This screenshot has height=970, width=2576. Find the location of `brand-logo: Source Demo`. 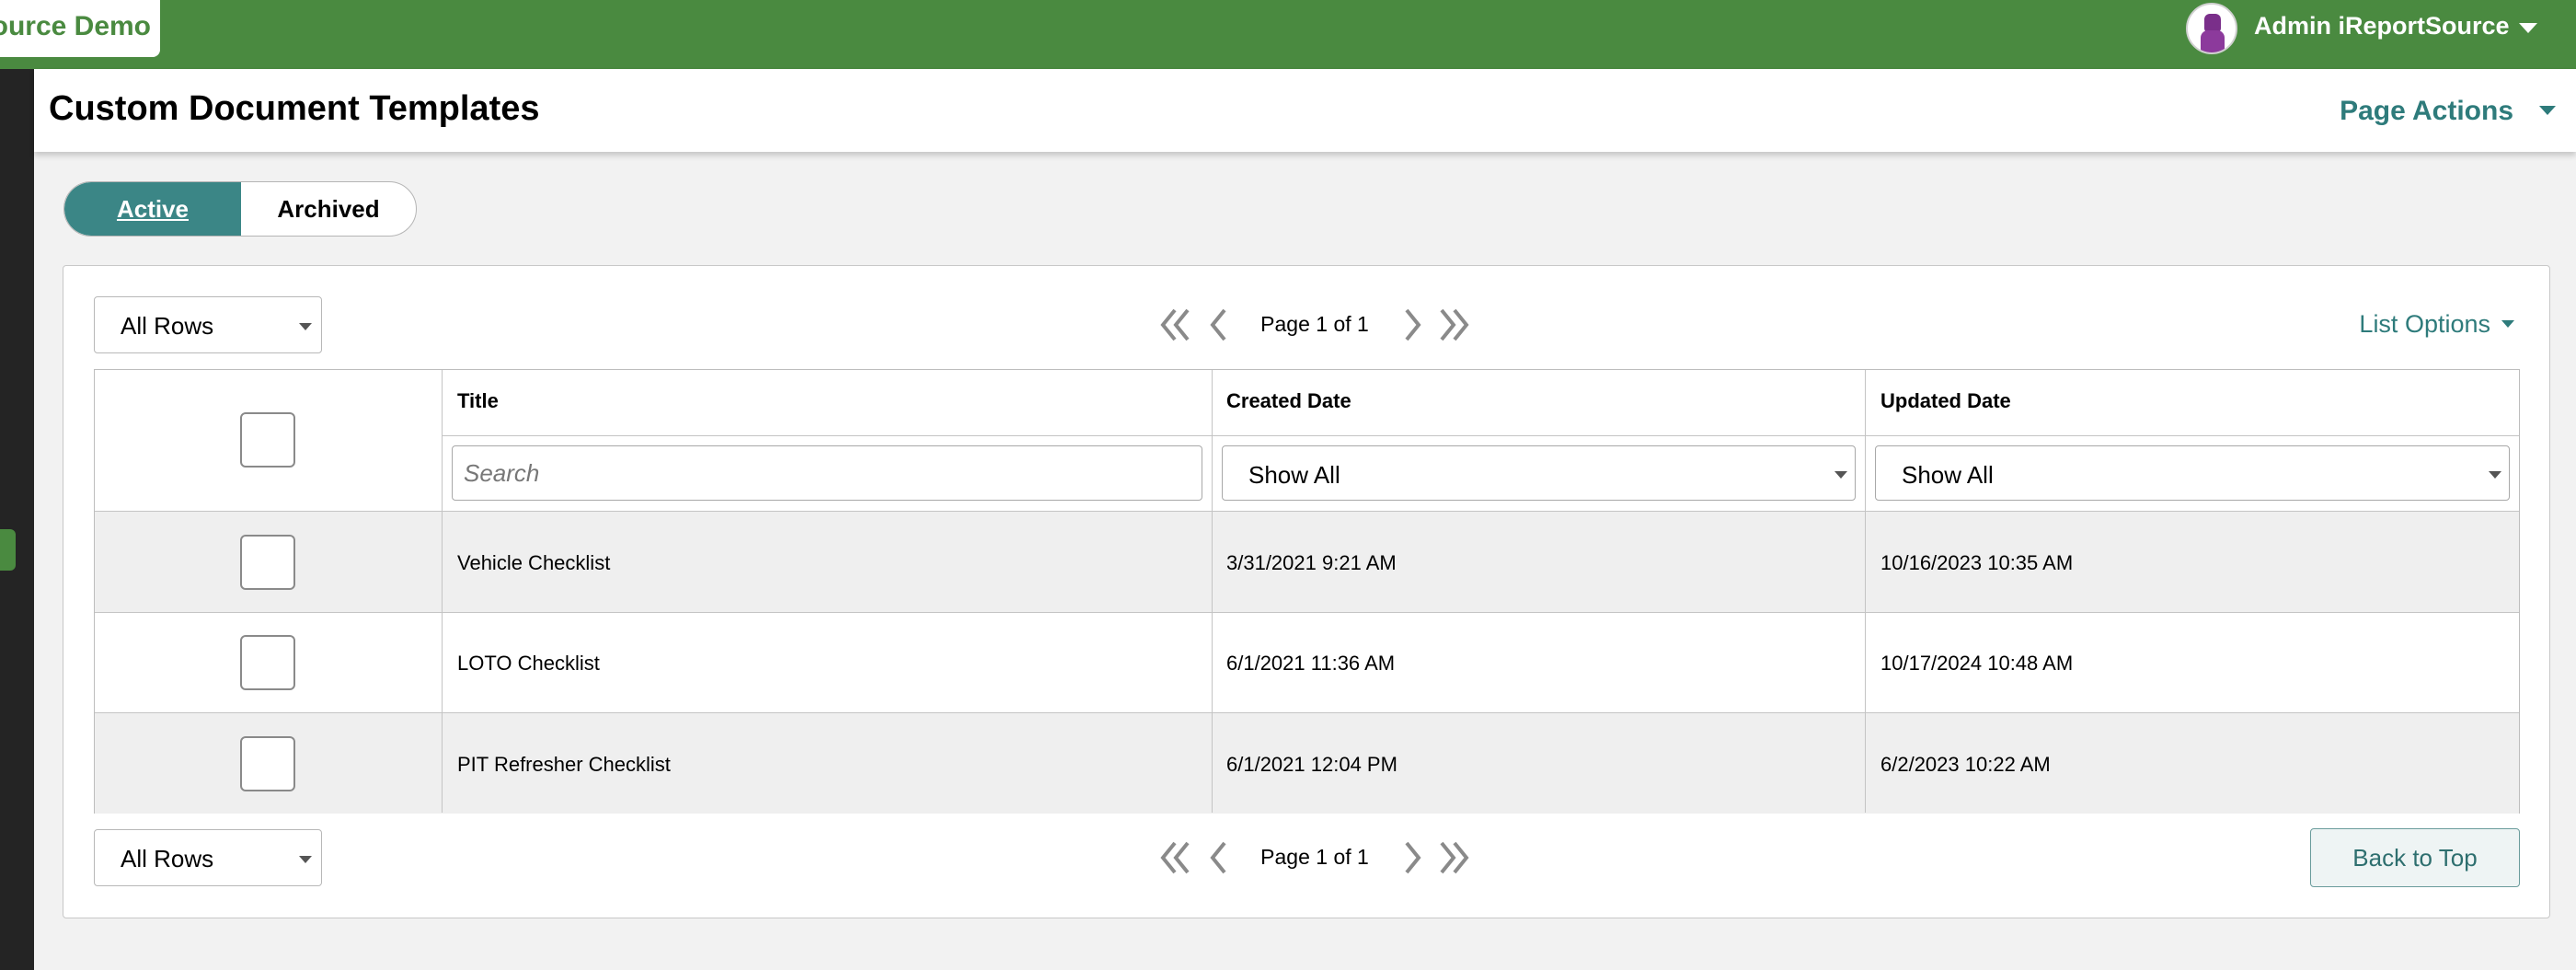

brand-logo: Source Demo is located at coordinates (80, 28).